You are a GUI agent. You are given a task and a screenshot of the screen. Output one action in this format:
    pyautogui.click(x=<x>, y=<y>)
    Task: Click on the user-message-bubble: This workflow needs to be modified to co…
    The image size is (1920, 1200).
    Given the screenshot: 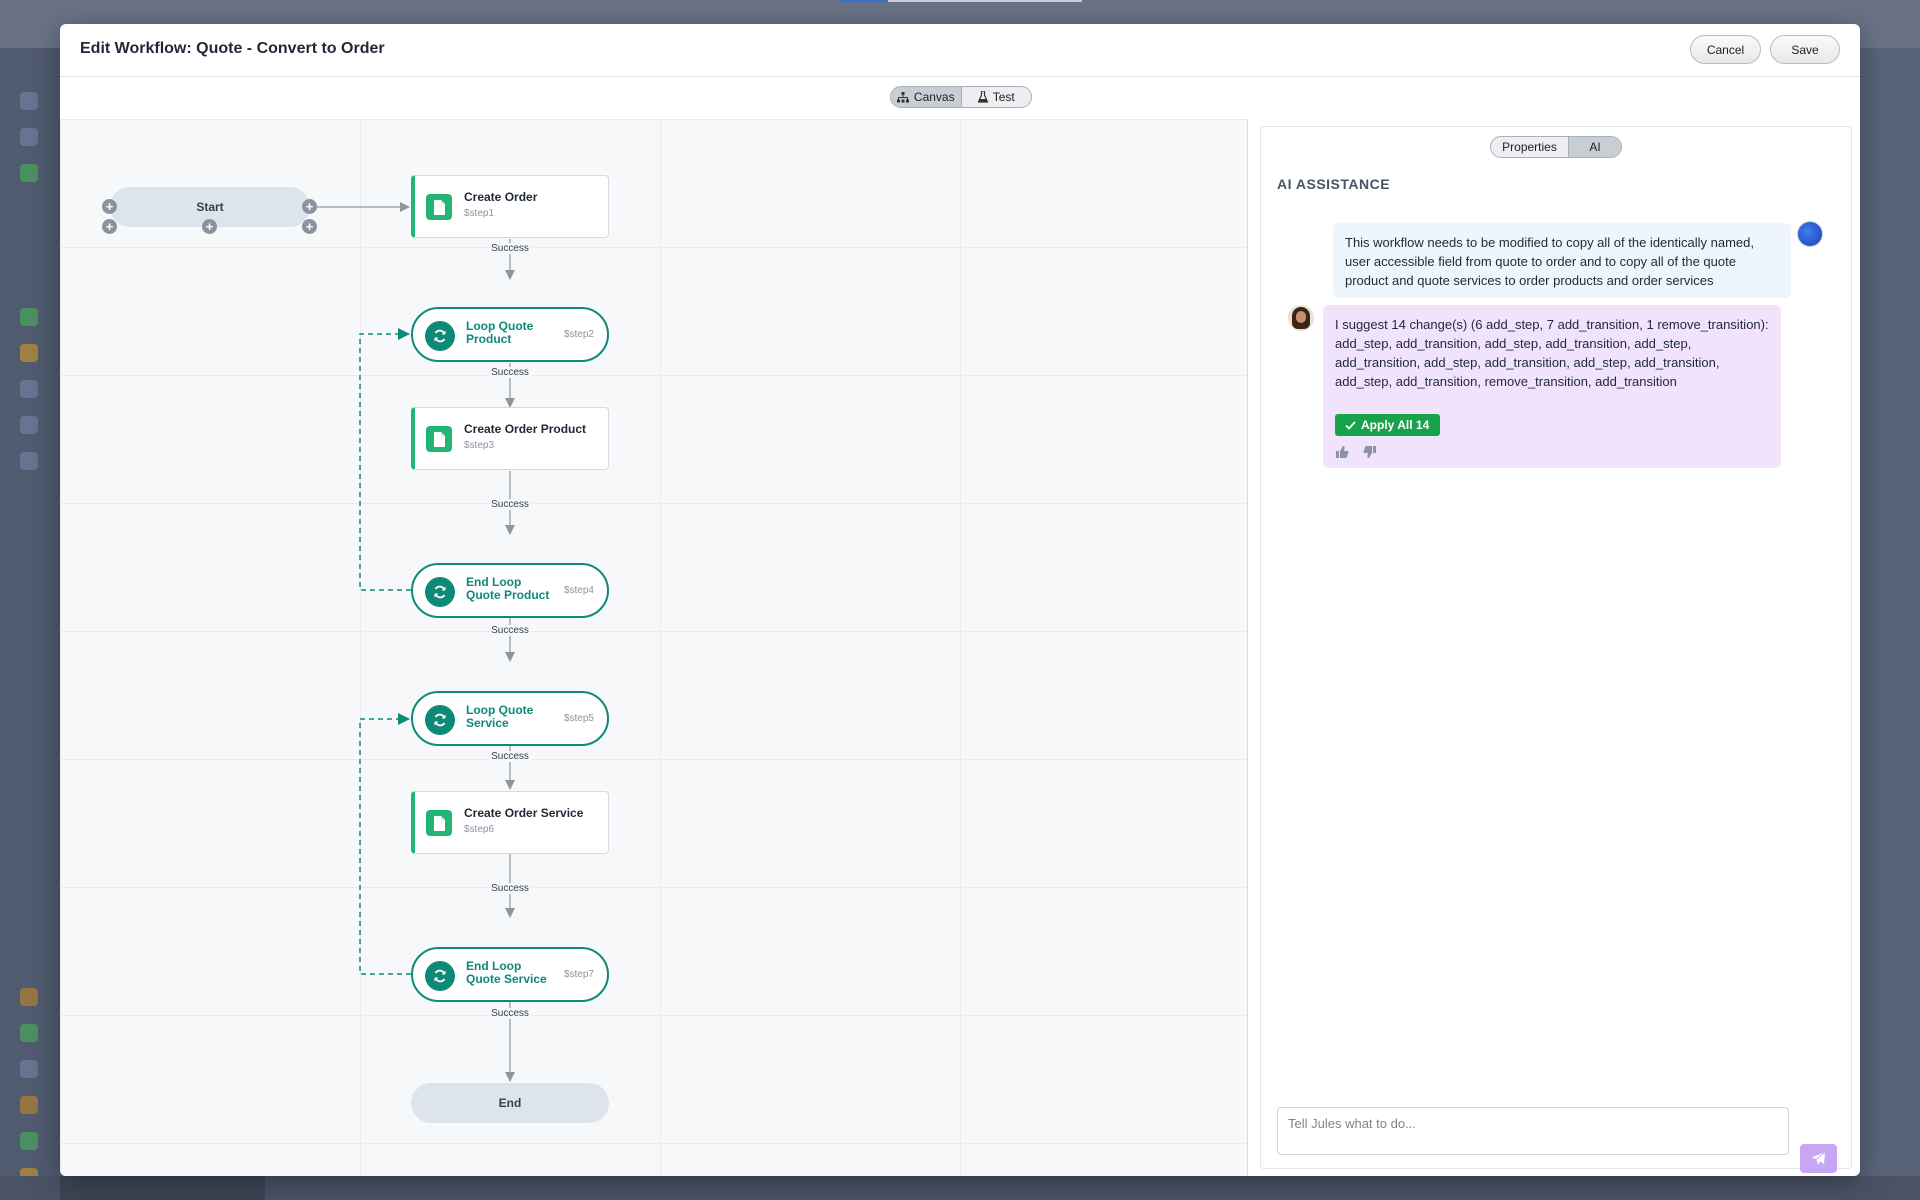 What is the action you would take?
    pyautogui.click(x=1562, y=260)
    